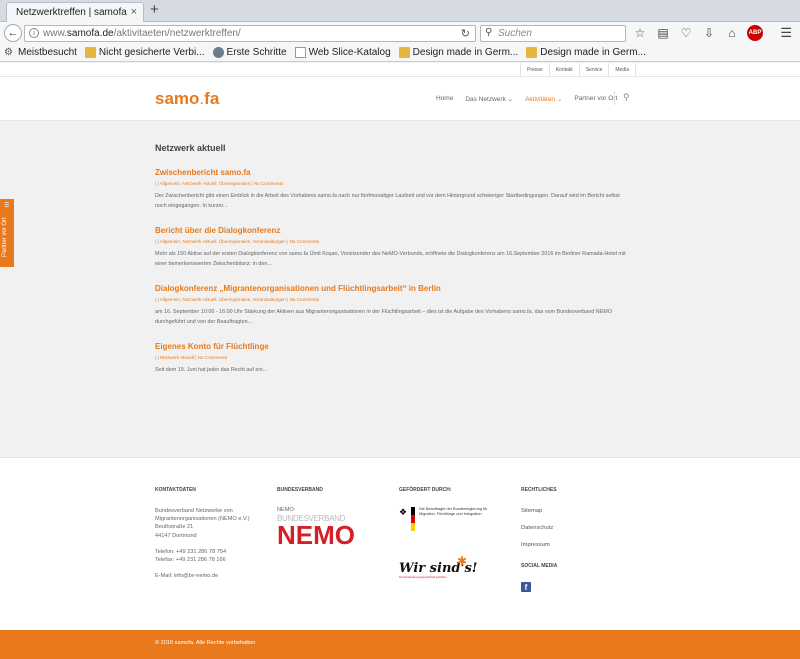 This screenshot has height=659, width=800. What do you see at coordinates (55, 33) in the screenshot?
I see `url-prefix: www.` at bounding box center [55, 33].